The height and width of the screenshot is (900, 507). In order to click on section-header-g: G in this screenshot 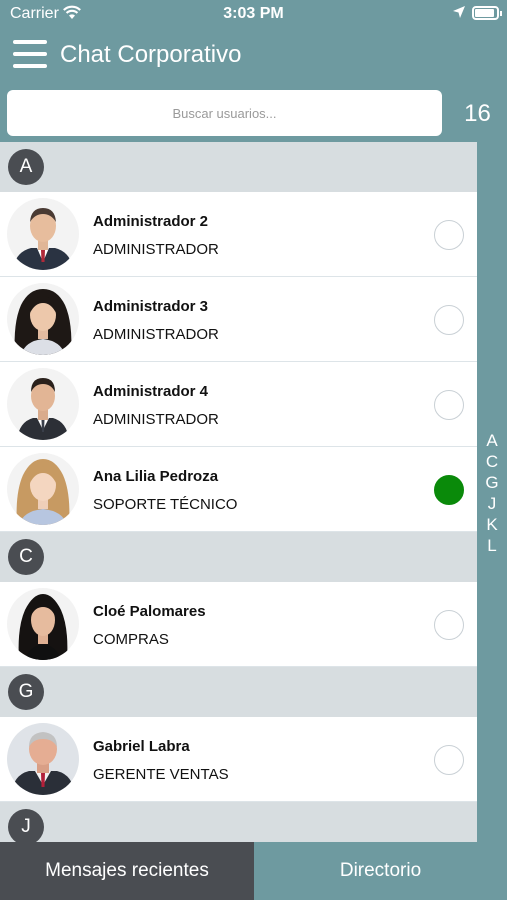, I will do `click(238, 692)`.